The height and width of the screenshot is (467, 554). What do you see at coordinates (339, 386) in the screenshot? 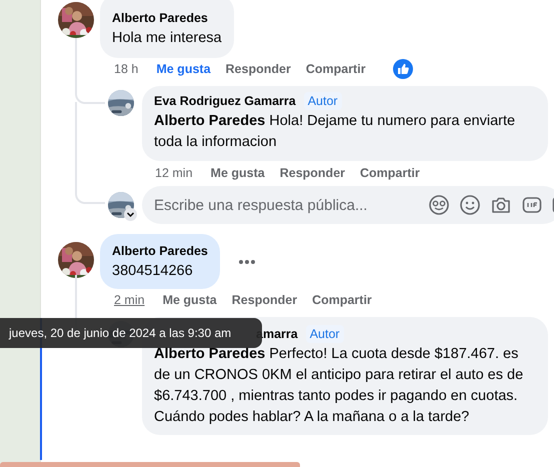
I see `comment-text: Alberto Paredes Perfecto! La cuota desde $187.467. es de un CRONOS 0KM el anticipo para retirar el auto es de $6.743.700 , mientras tanto podes ir pagando en cuotas. Cuándo podes hablar? A la mañana o a la tarde?` at bounding box center [339, 386].